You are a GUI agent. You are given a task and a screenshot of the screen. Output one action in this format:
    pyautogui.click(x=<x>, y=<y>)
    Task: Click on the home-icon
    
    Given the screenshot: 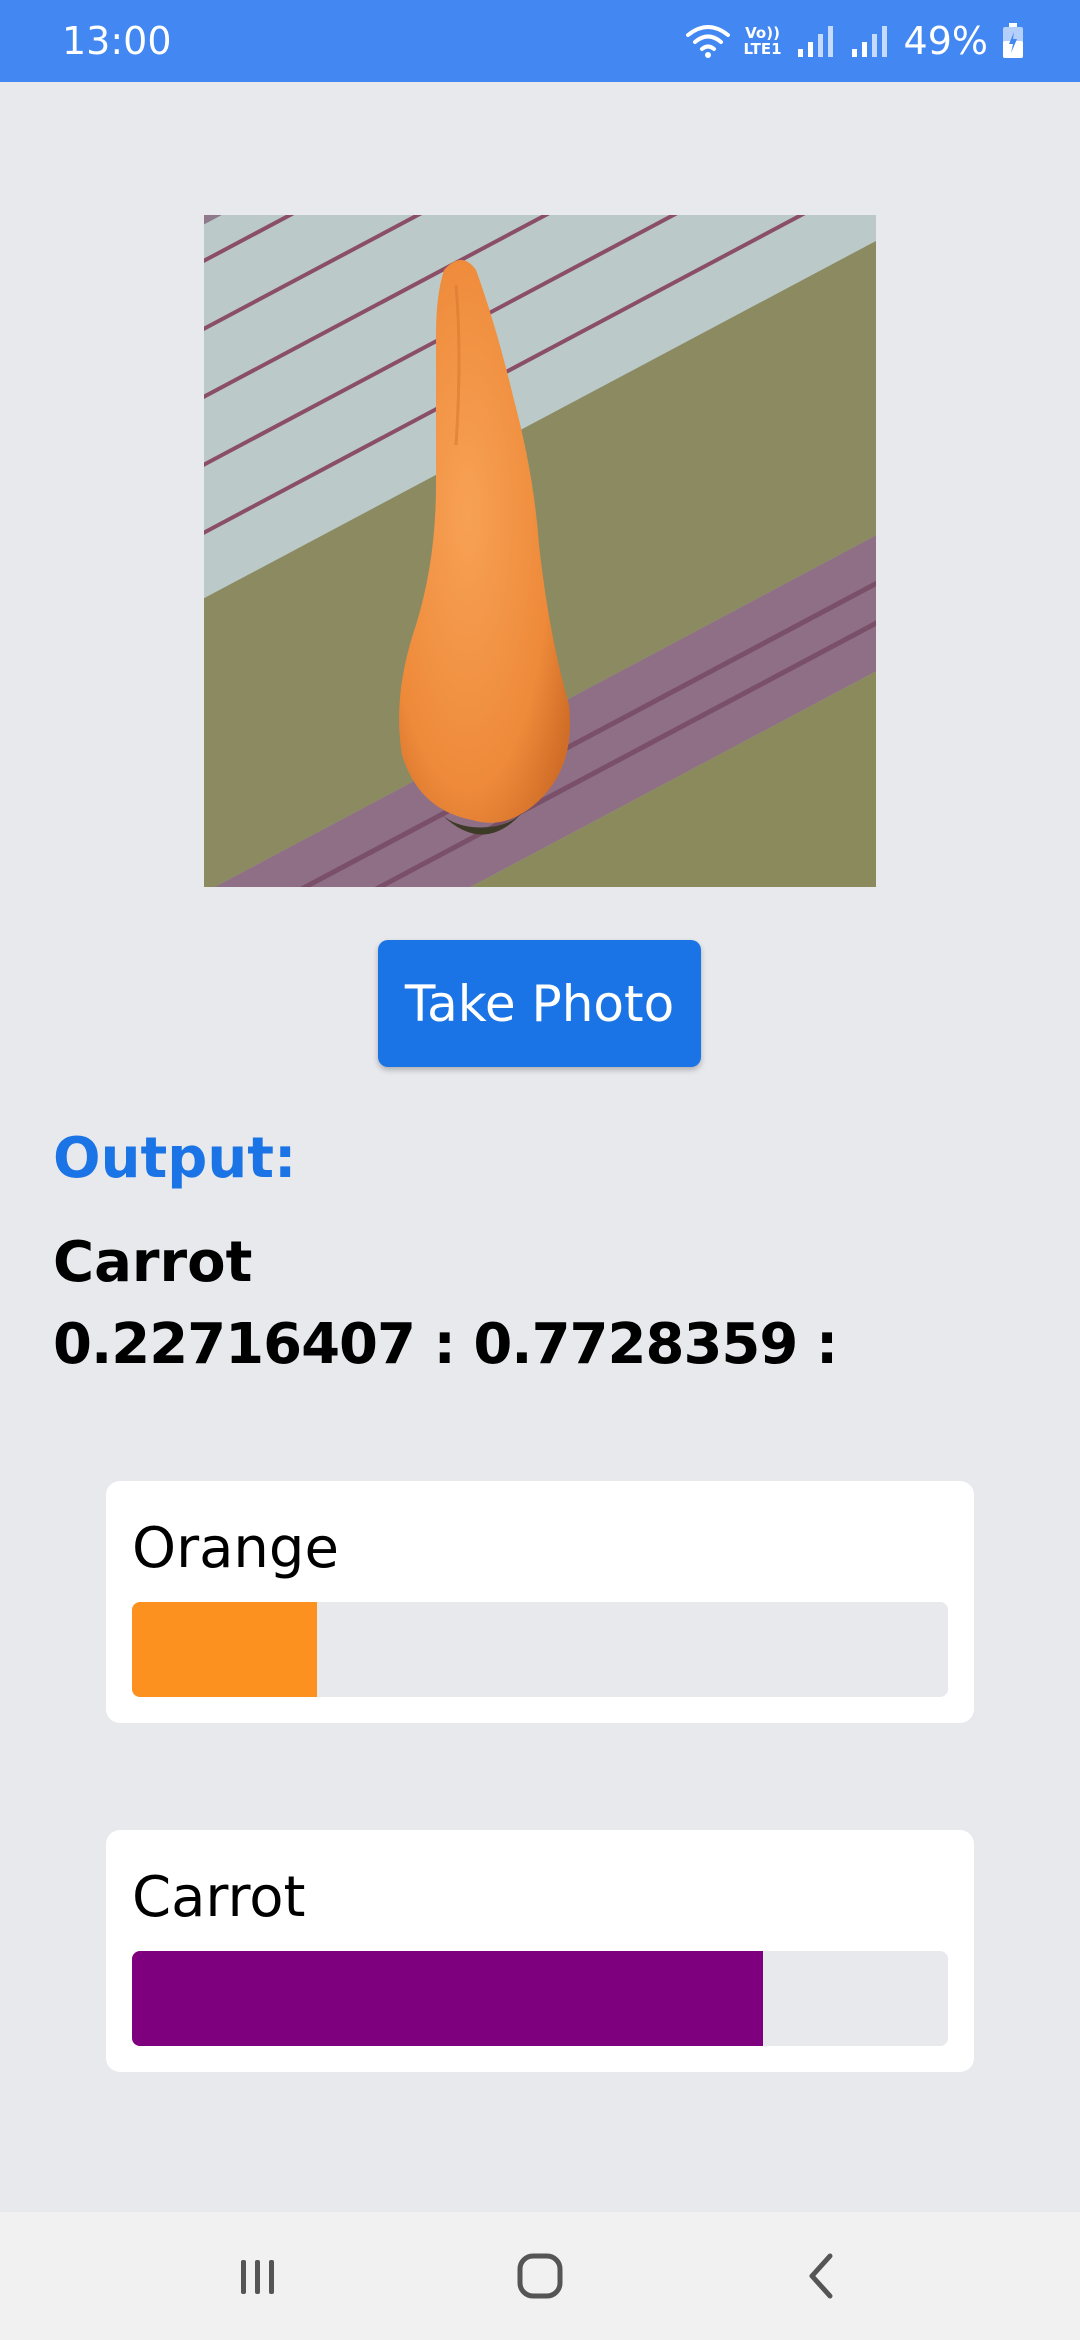 What is the action you would take?
    pyautogui.click(x=540, y=2276)
    